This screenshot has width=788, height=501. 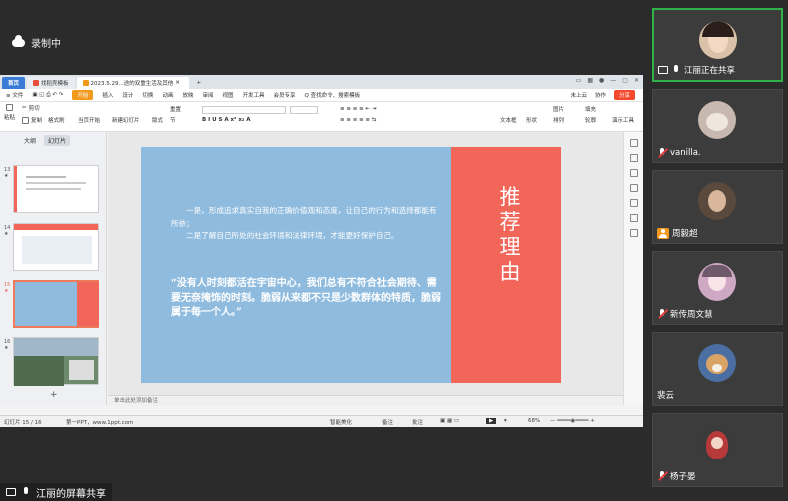 What do you see at coordinates (717, 207) in the screenshot?
I see `participant-tile: 周毅超` at bounding box center [717, 207].